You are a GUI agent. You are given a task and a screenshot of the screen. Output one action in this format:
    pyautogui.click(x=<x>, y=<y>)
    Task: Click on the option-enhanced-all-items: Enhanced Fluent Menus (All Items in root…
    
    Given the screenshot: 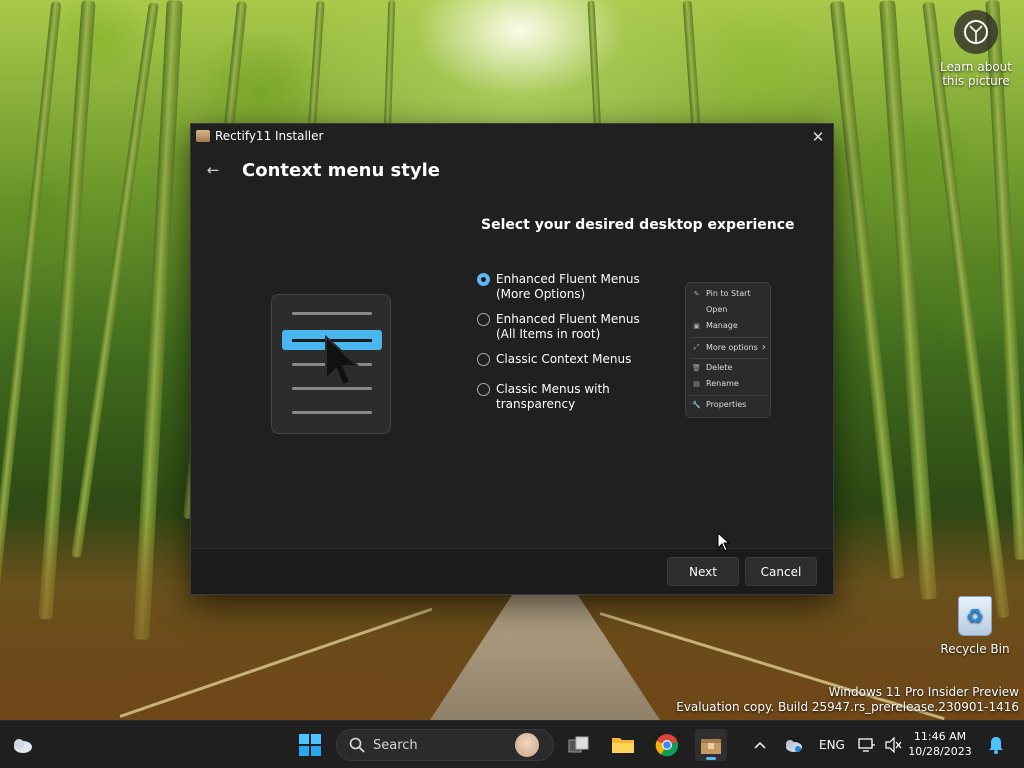 What is the action you would take?
    pyautogui.click(x=558, y=327)
    